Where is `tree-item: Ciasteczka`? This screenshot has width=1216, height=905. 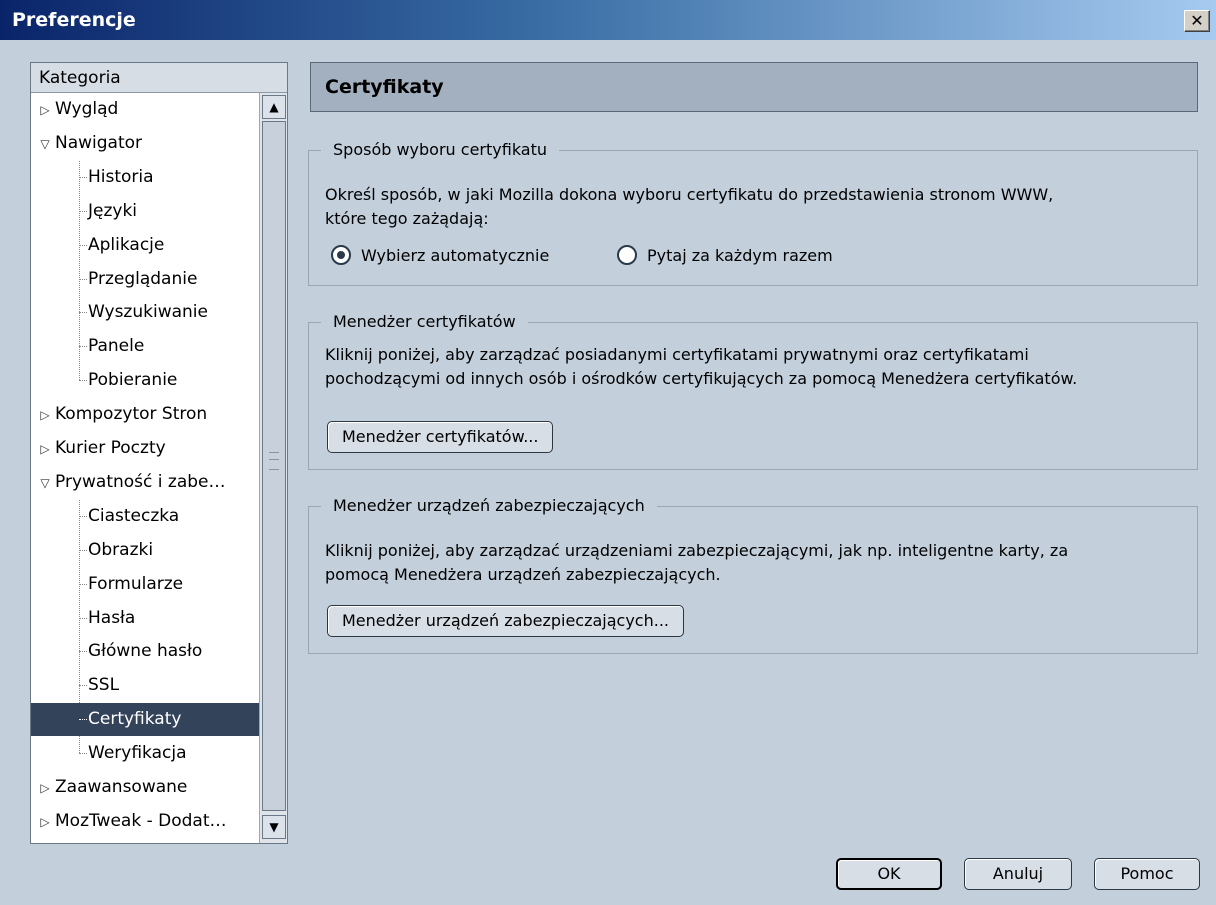 tree-item: Ciasteczka is located at coordinates (145, 516).